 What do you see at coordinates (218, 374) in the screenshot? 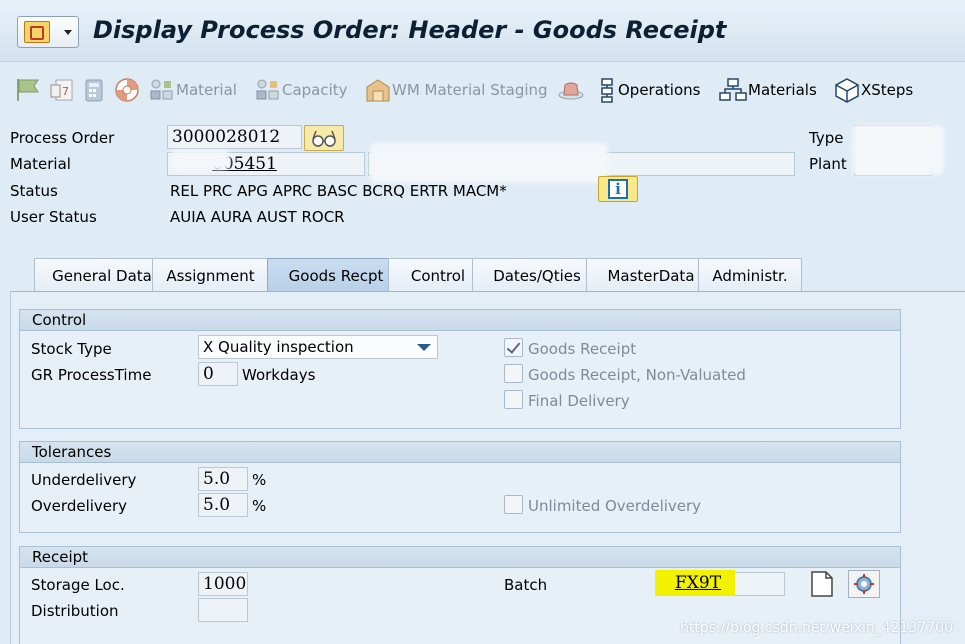
I see `gr-processtime-field: 0` at bounding box center [218, 374].